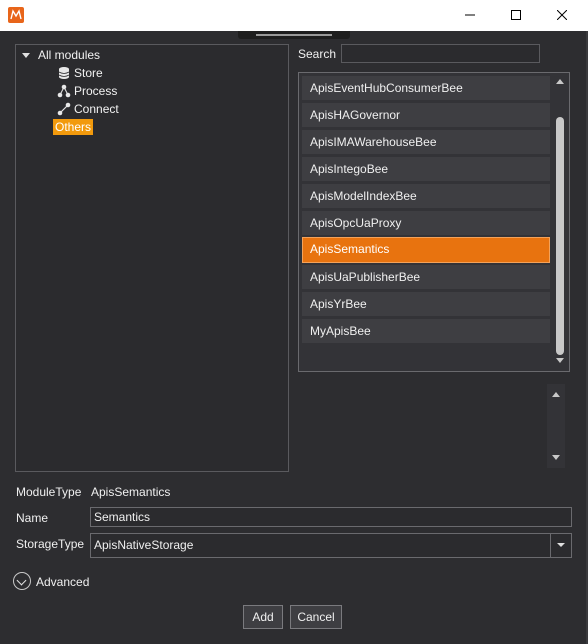 This screenshot has width=588, height=644. I want to click on minimize-button, so click(470, 15).